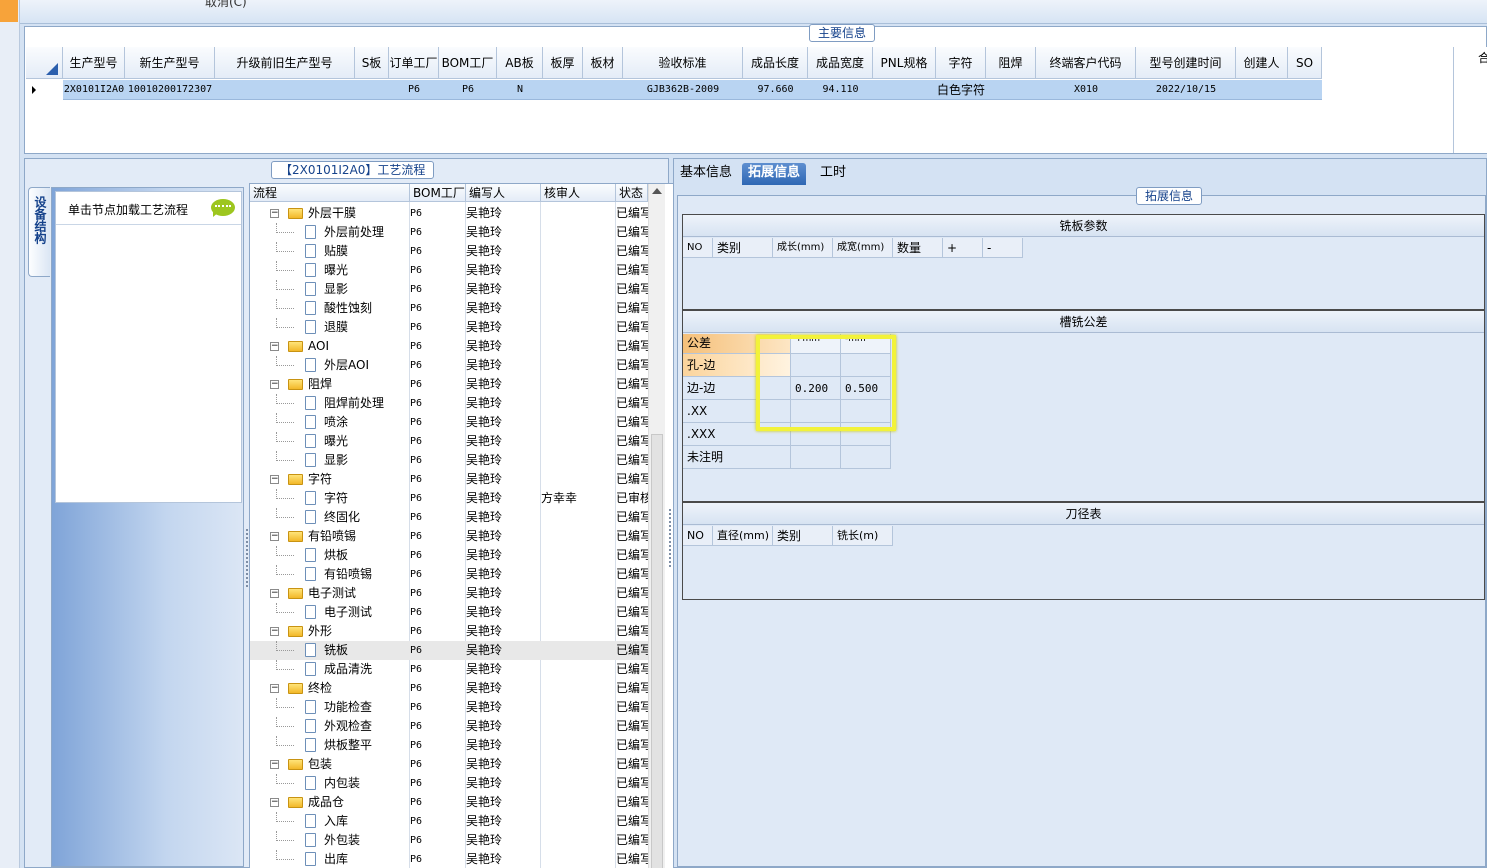 This screenshot has height=868, width=1487. What do you see at coordinates (449, 308) in the screenshot?
I see `tree-row: 酸性蚀刻 P6 吴艳玲 已编写` at bounding box center [449, 308].